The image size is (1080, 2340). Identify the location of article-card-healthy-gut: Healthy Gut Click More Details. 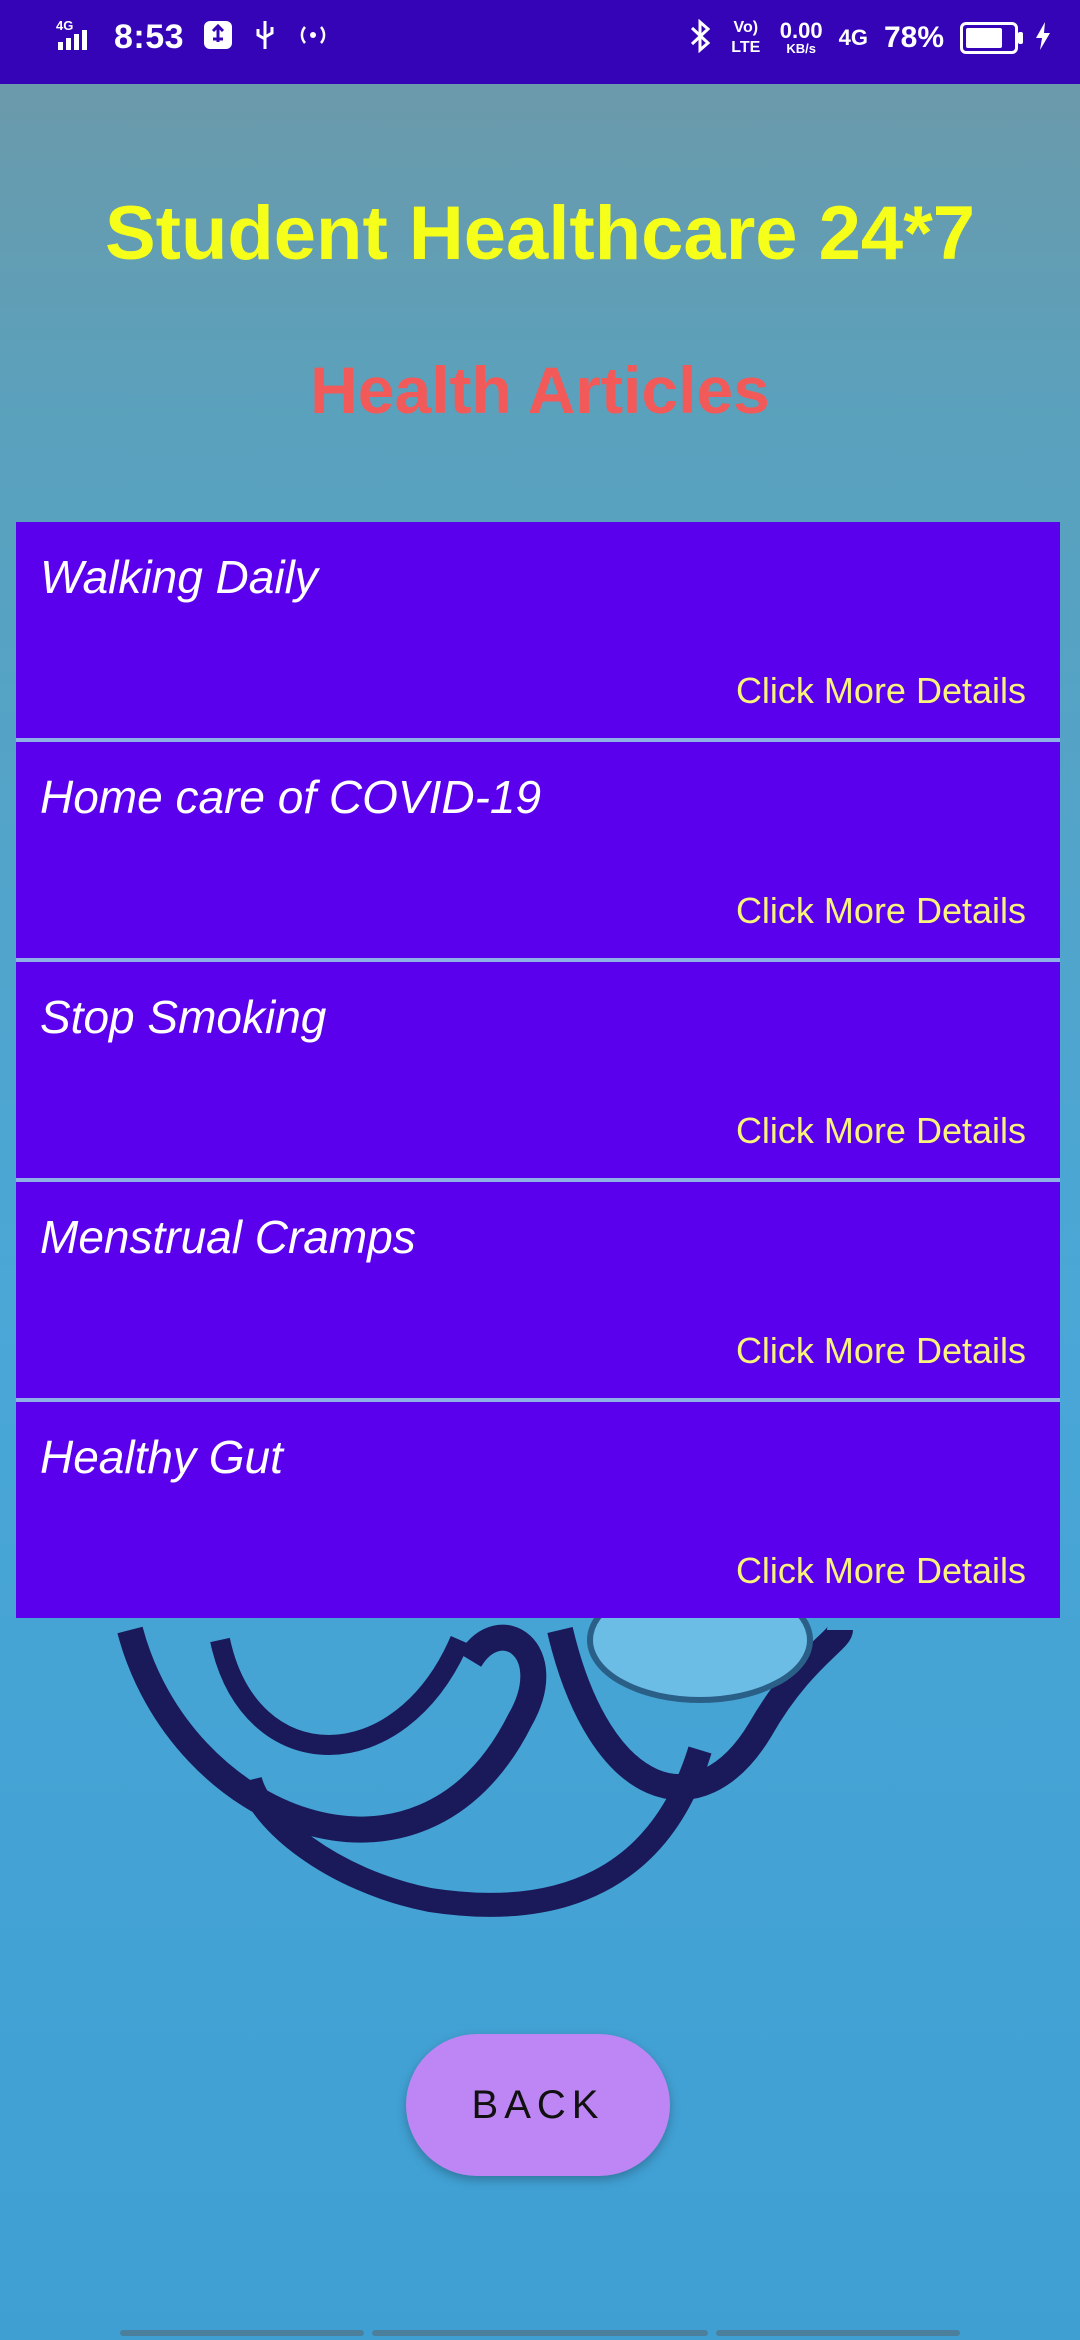
(538, 1510).